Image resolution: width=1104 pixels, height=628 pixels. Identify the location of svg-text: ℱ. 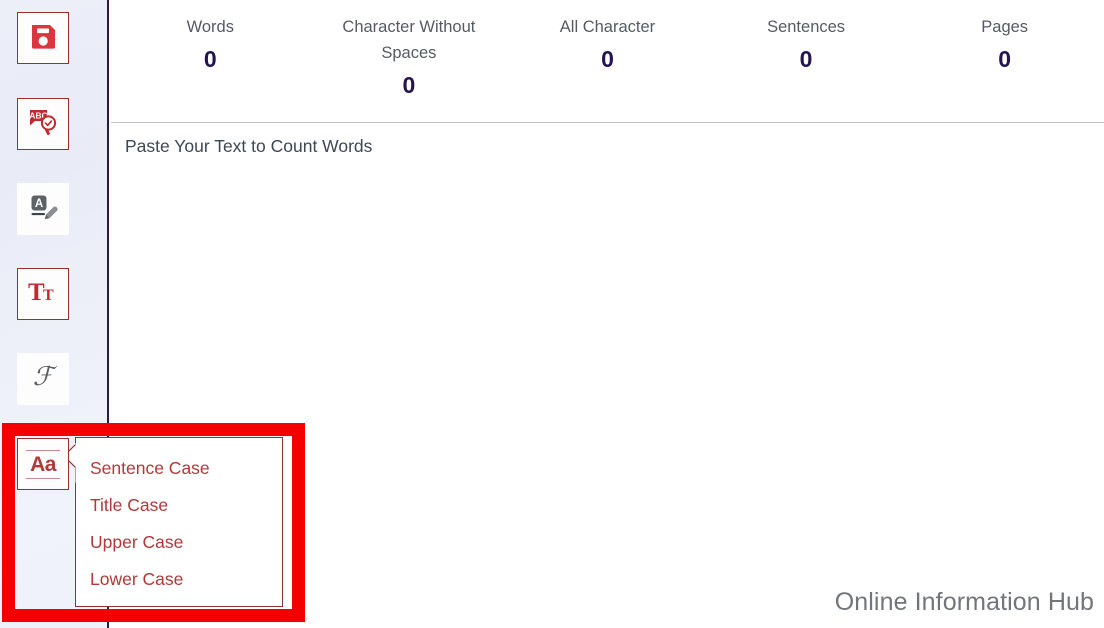
(45, 376).